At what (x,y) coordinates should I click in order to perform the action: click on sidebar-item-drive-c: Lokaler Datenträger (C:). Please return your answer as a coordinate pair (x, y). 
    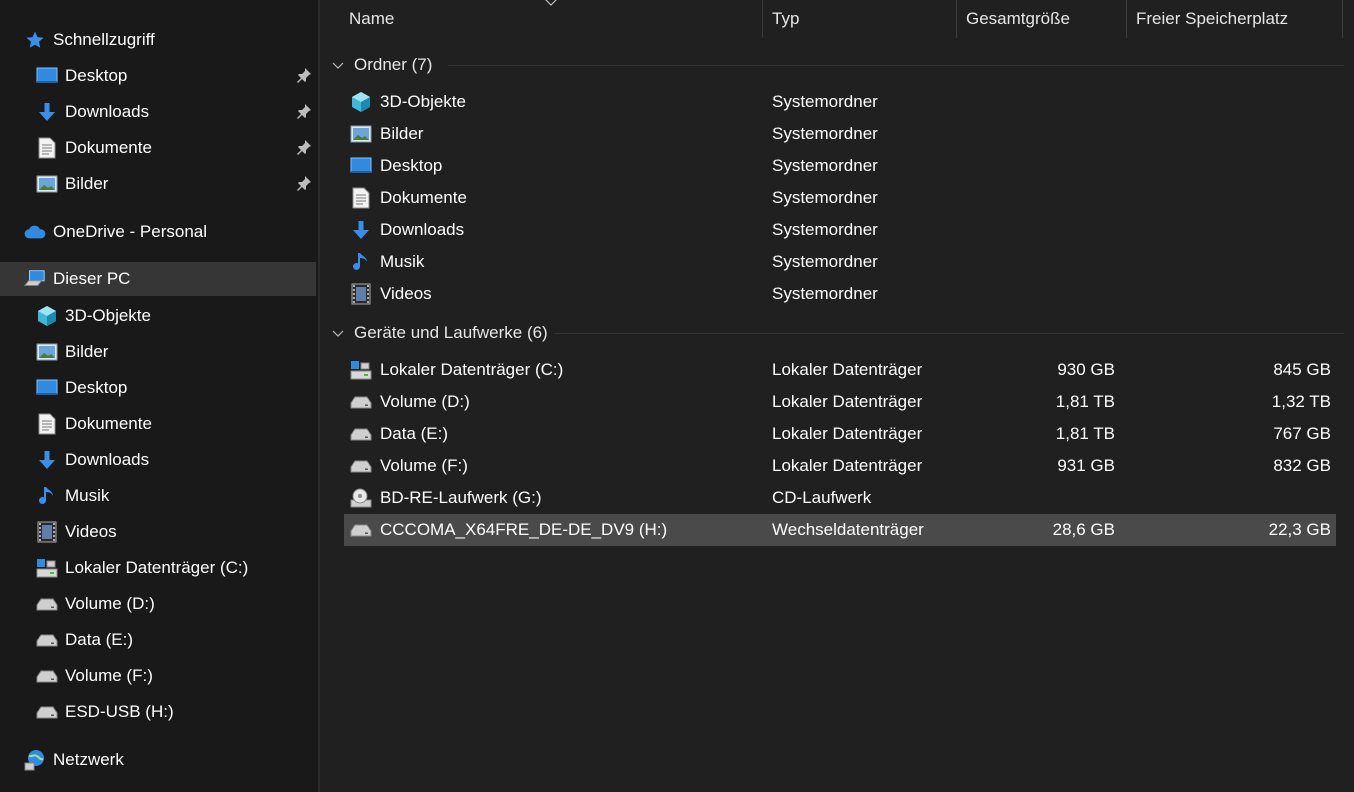
    Looking at the image, I should click on (158, 568).